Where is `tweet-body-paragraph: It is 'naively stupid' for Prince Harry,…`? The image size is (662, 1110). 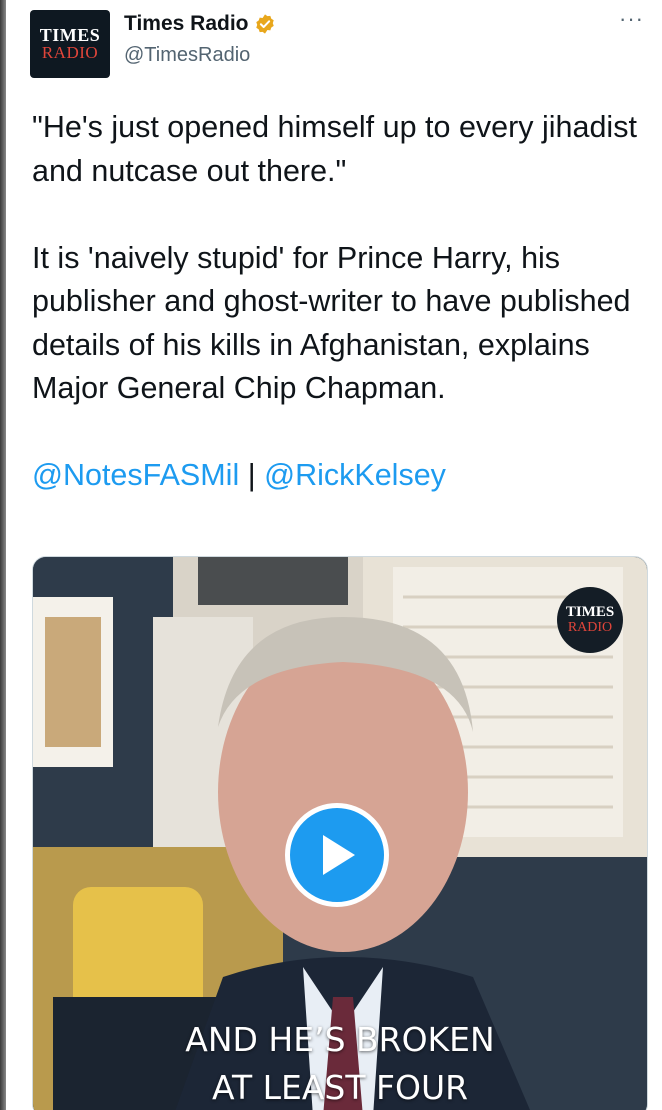
tweet-body-paragraph: It is 'naively stupid' for Prince Harry,… is located at coordinates (331, 323).